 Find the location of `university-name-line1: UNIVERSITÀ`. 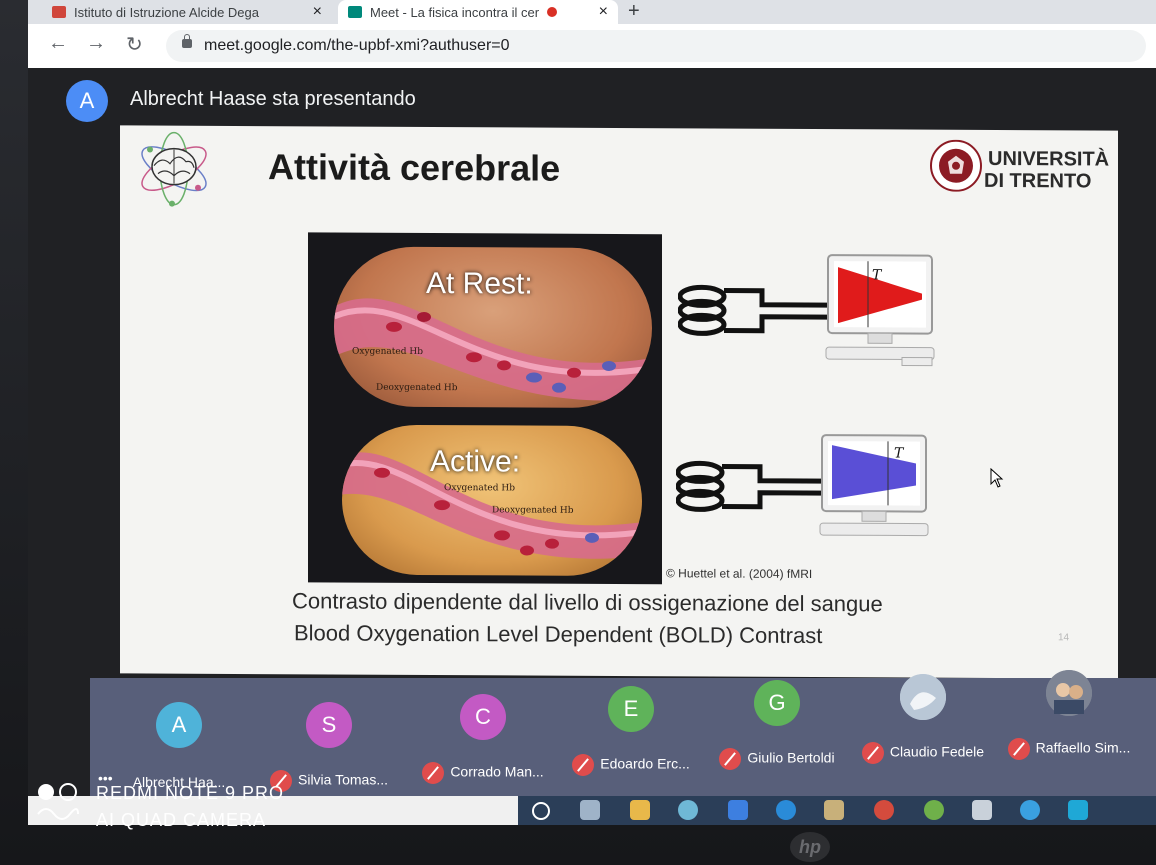

university-name-line1: UNIVERSITÀ is located at coordinates (1049, 159).